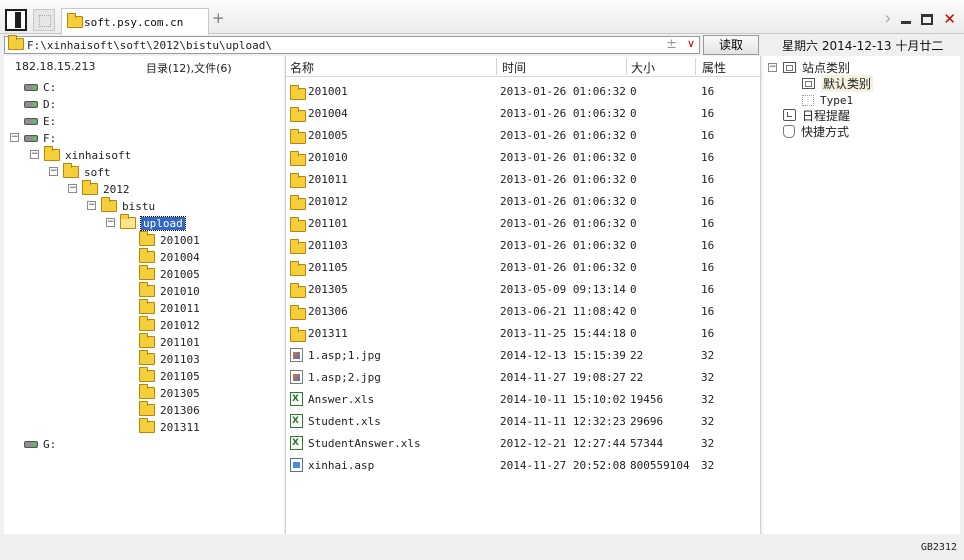 The height and width of the screenshot is (560, 964). I want to click on header-name: 名称, so click(302, 67).